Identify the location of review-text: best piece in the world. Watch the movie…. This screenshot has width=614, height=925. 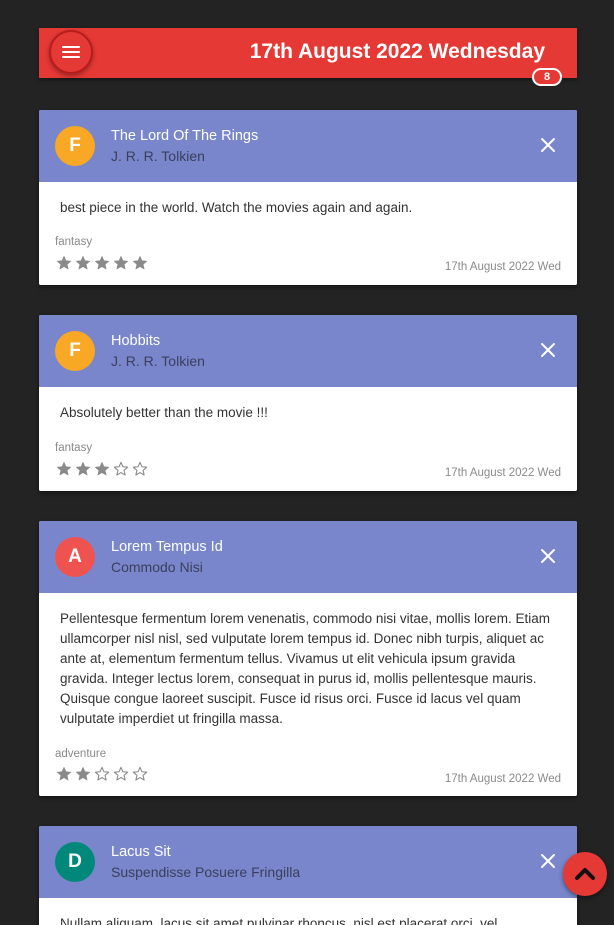
(236, 207).